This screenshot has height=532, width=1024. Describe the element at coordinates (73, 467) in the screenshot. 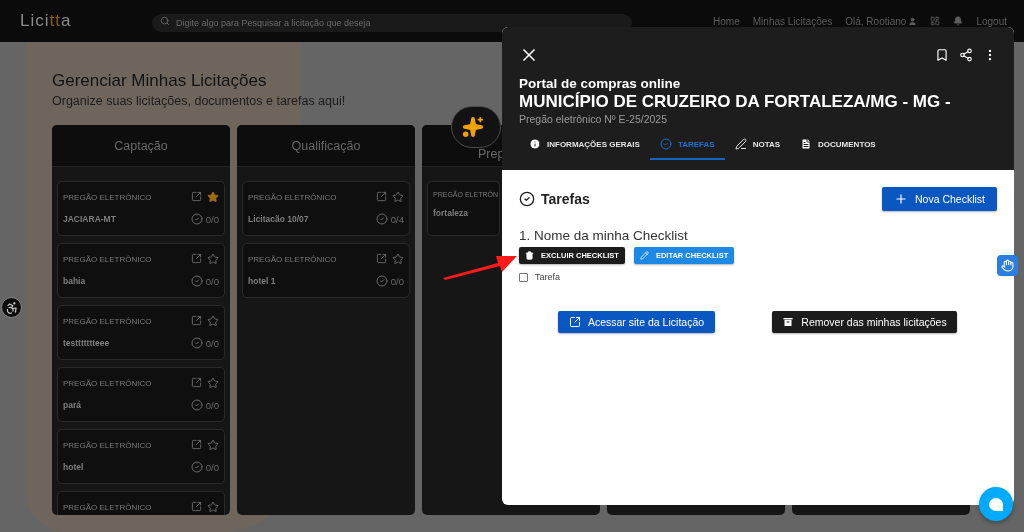

I see `card-title: hotel` at that location.